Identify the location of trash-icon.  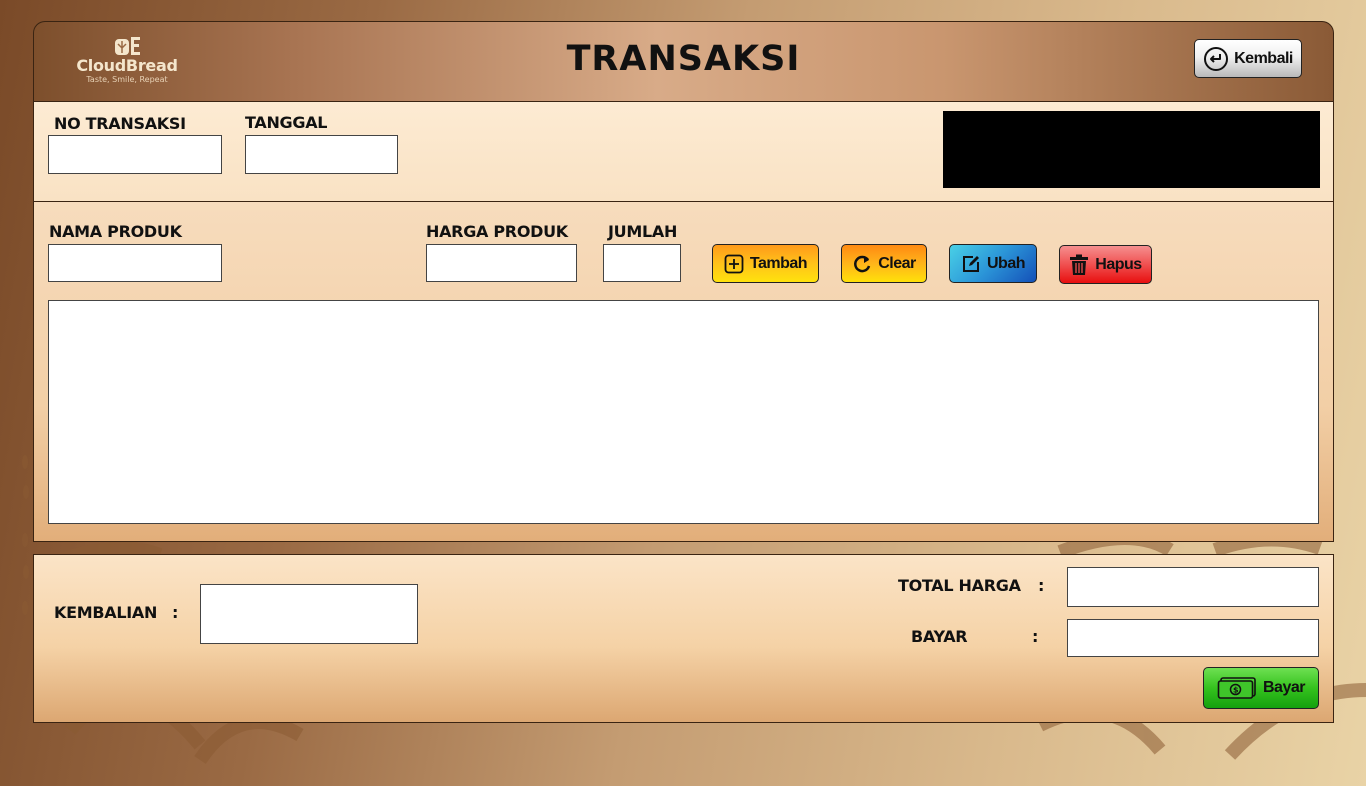
(1079, 264).